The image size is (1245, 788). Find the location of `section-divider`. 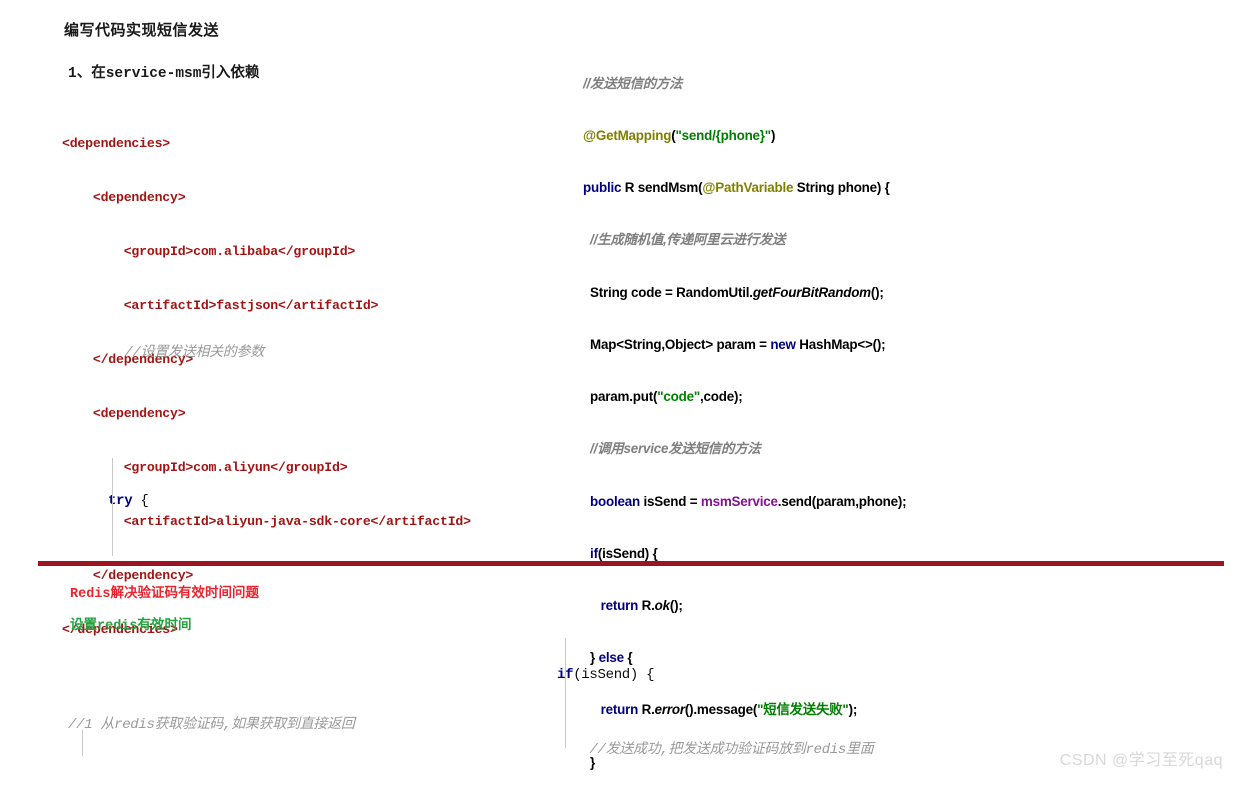

section-divider is located at coordinates (631, 563).